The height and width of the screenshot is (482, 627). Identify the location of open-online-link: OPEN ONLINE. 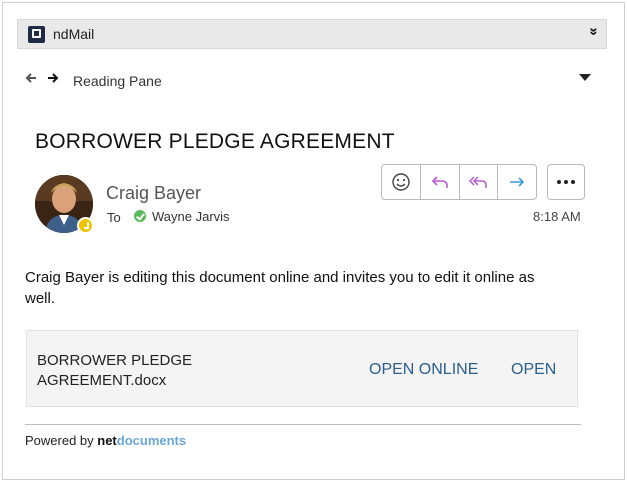
(423, 370).